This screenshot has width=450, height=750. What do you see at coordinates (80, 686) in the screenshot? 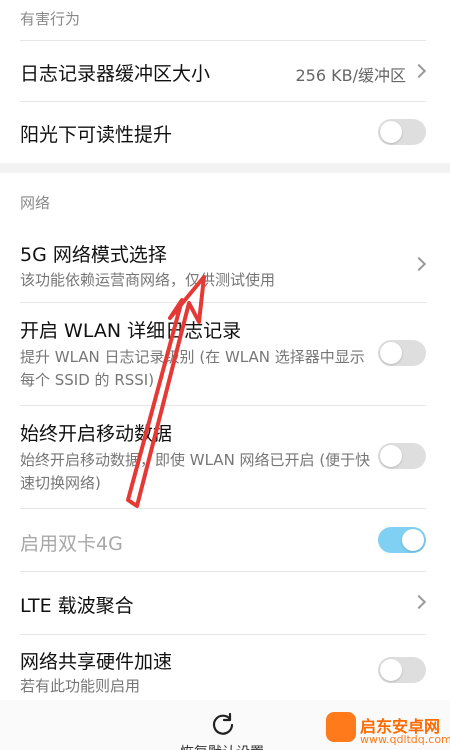
I see `tethering-hw-accel-subtitle: 若有此功能则启用` at bounding box center [80, 686].